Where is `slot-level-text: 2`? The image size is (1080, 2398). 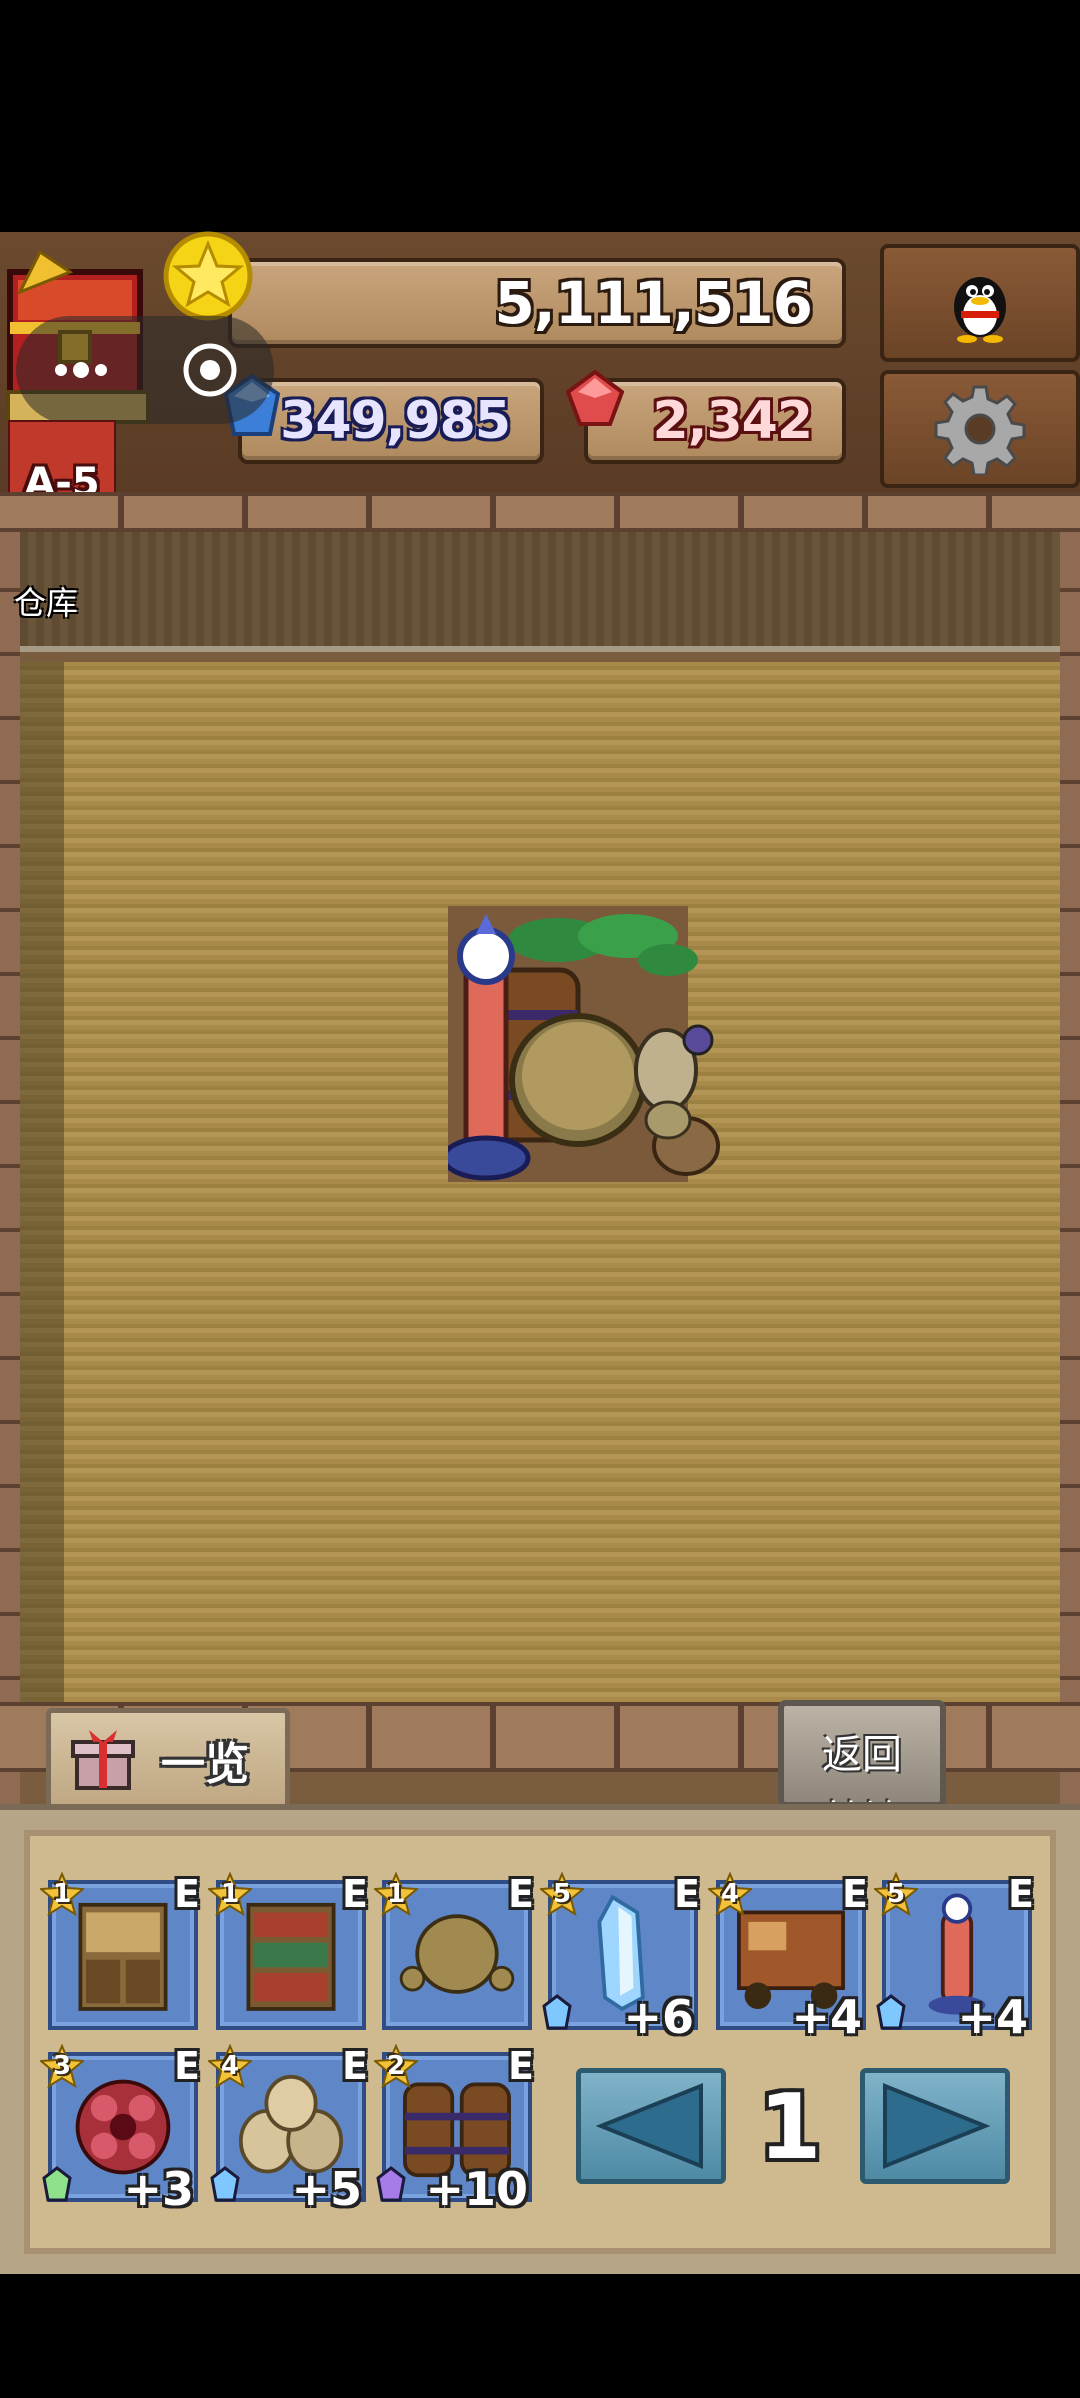 slot-level-text: 2 is located at coordinates (396, 2066).